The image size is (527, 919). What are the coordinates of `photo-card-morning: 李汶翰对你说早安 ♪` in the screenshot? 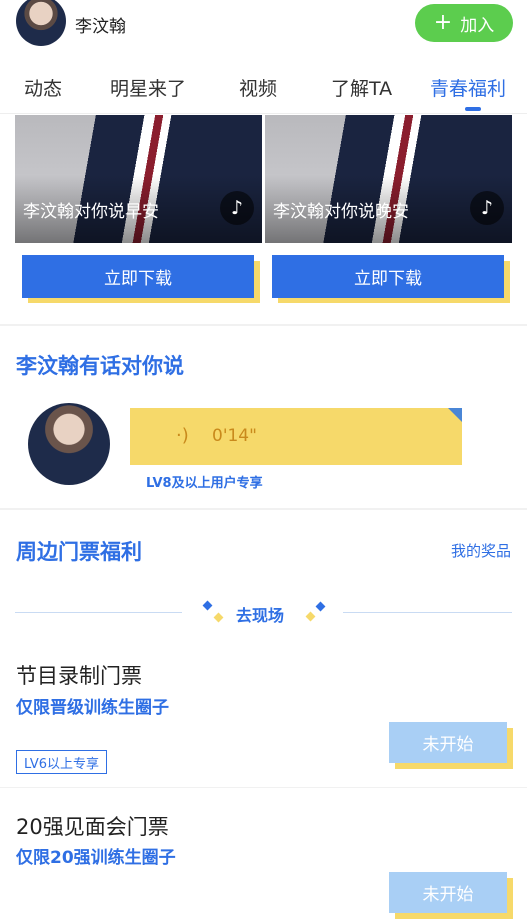 It's located at (138, 179).